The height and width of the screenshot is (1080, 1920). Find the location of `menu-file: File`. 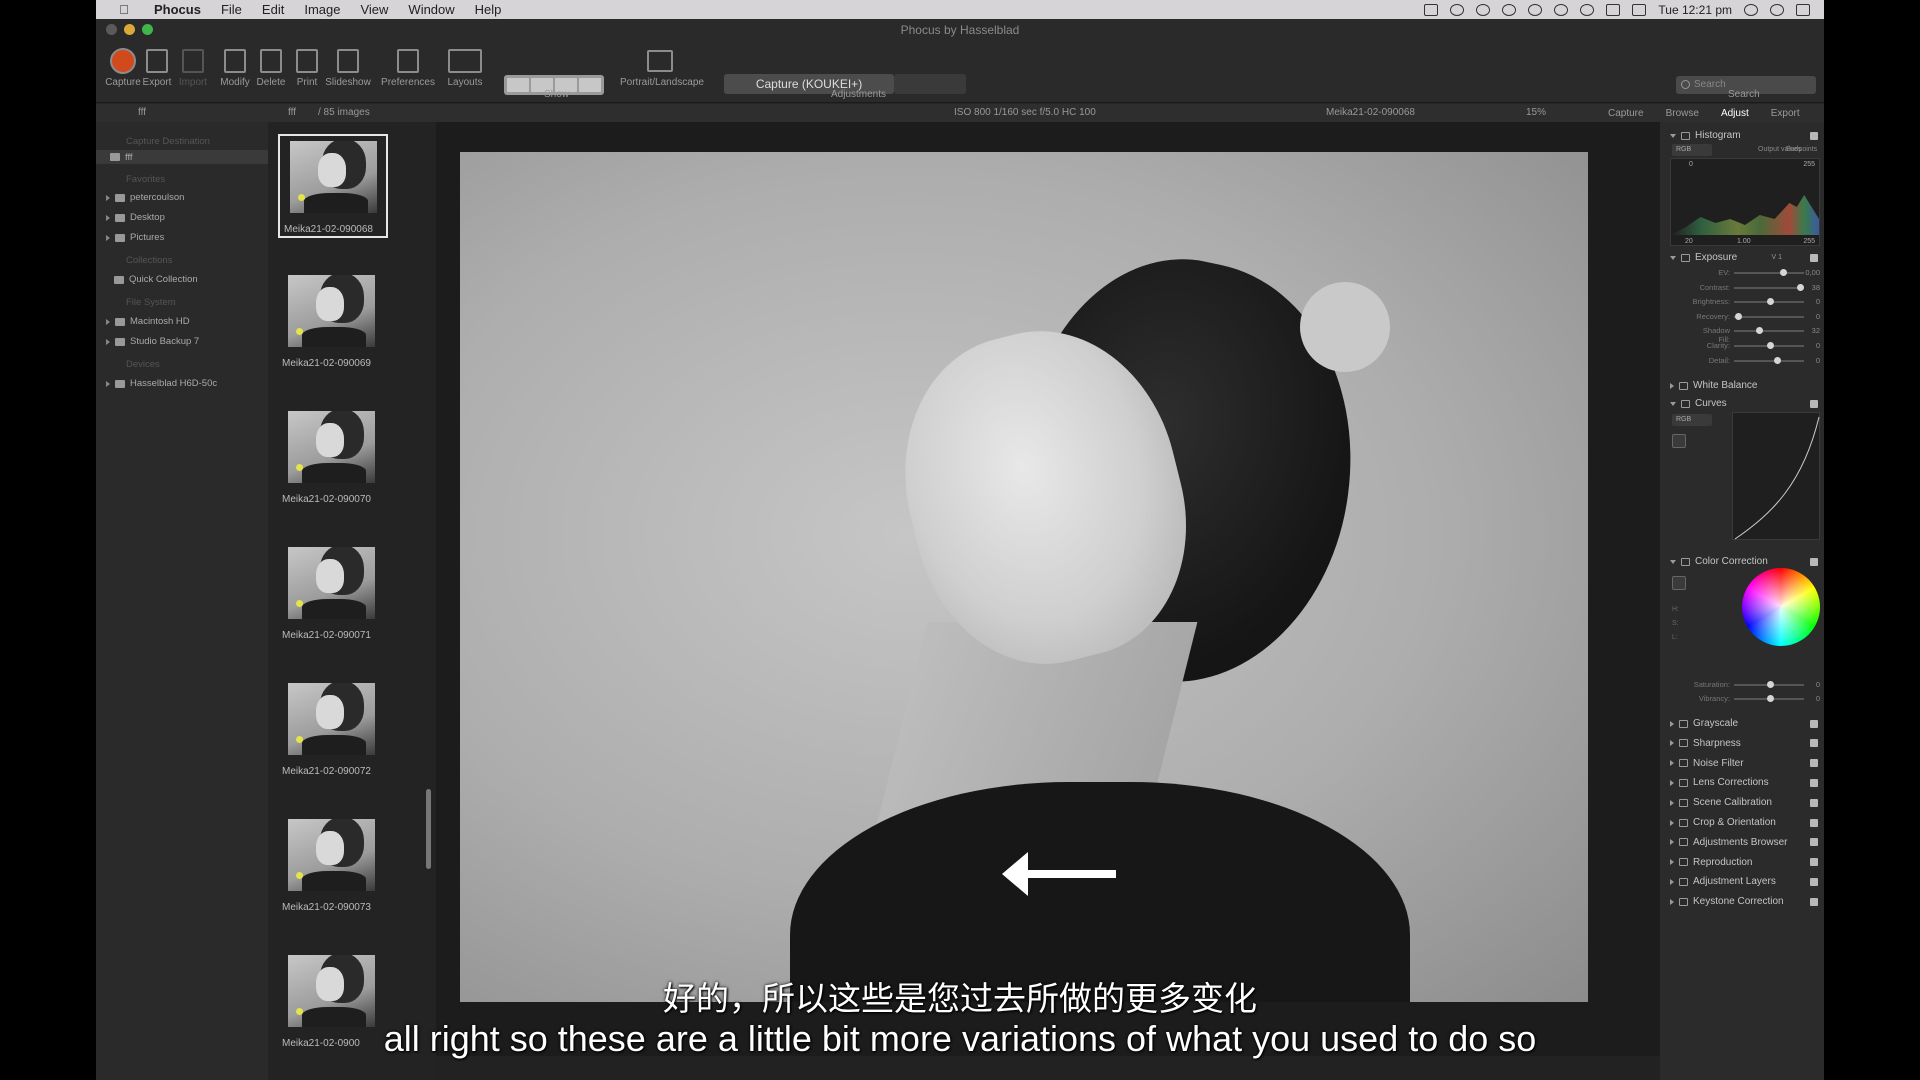

menu-file: File is located at coordinates (231, 9).